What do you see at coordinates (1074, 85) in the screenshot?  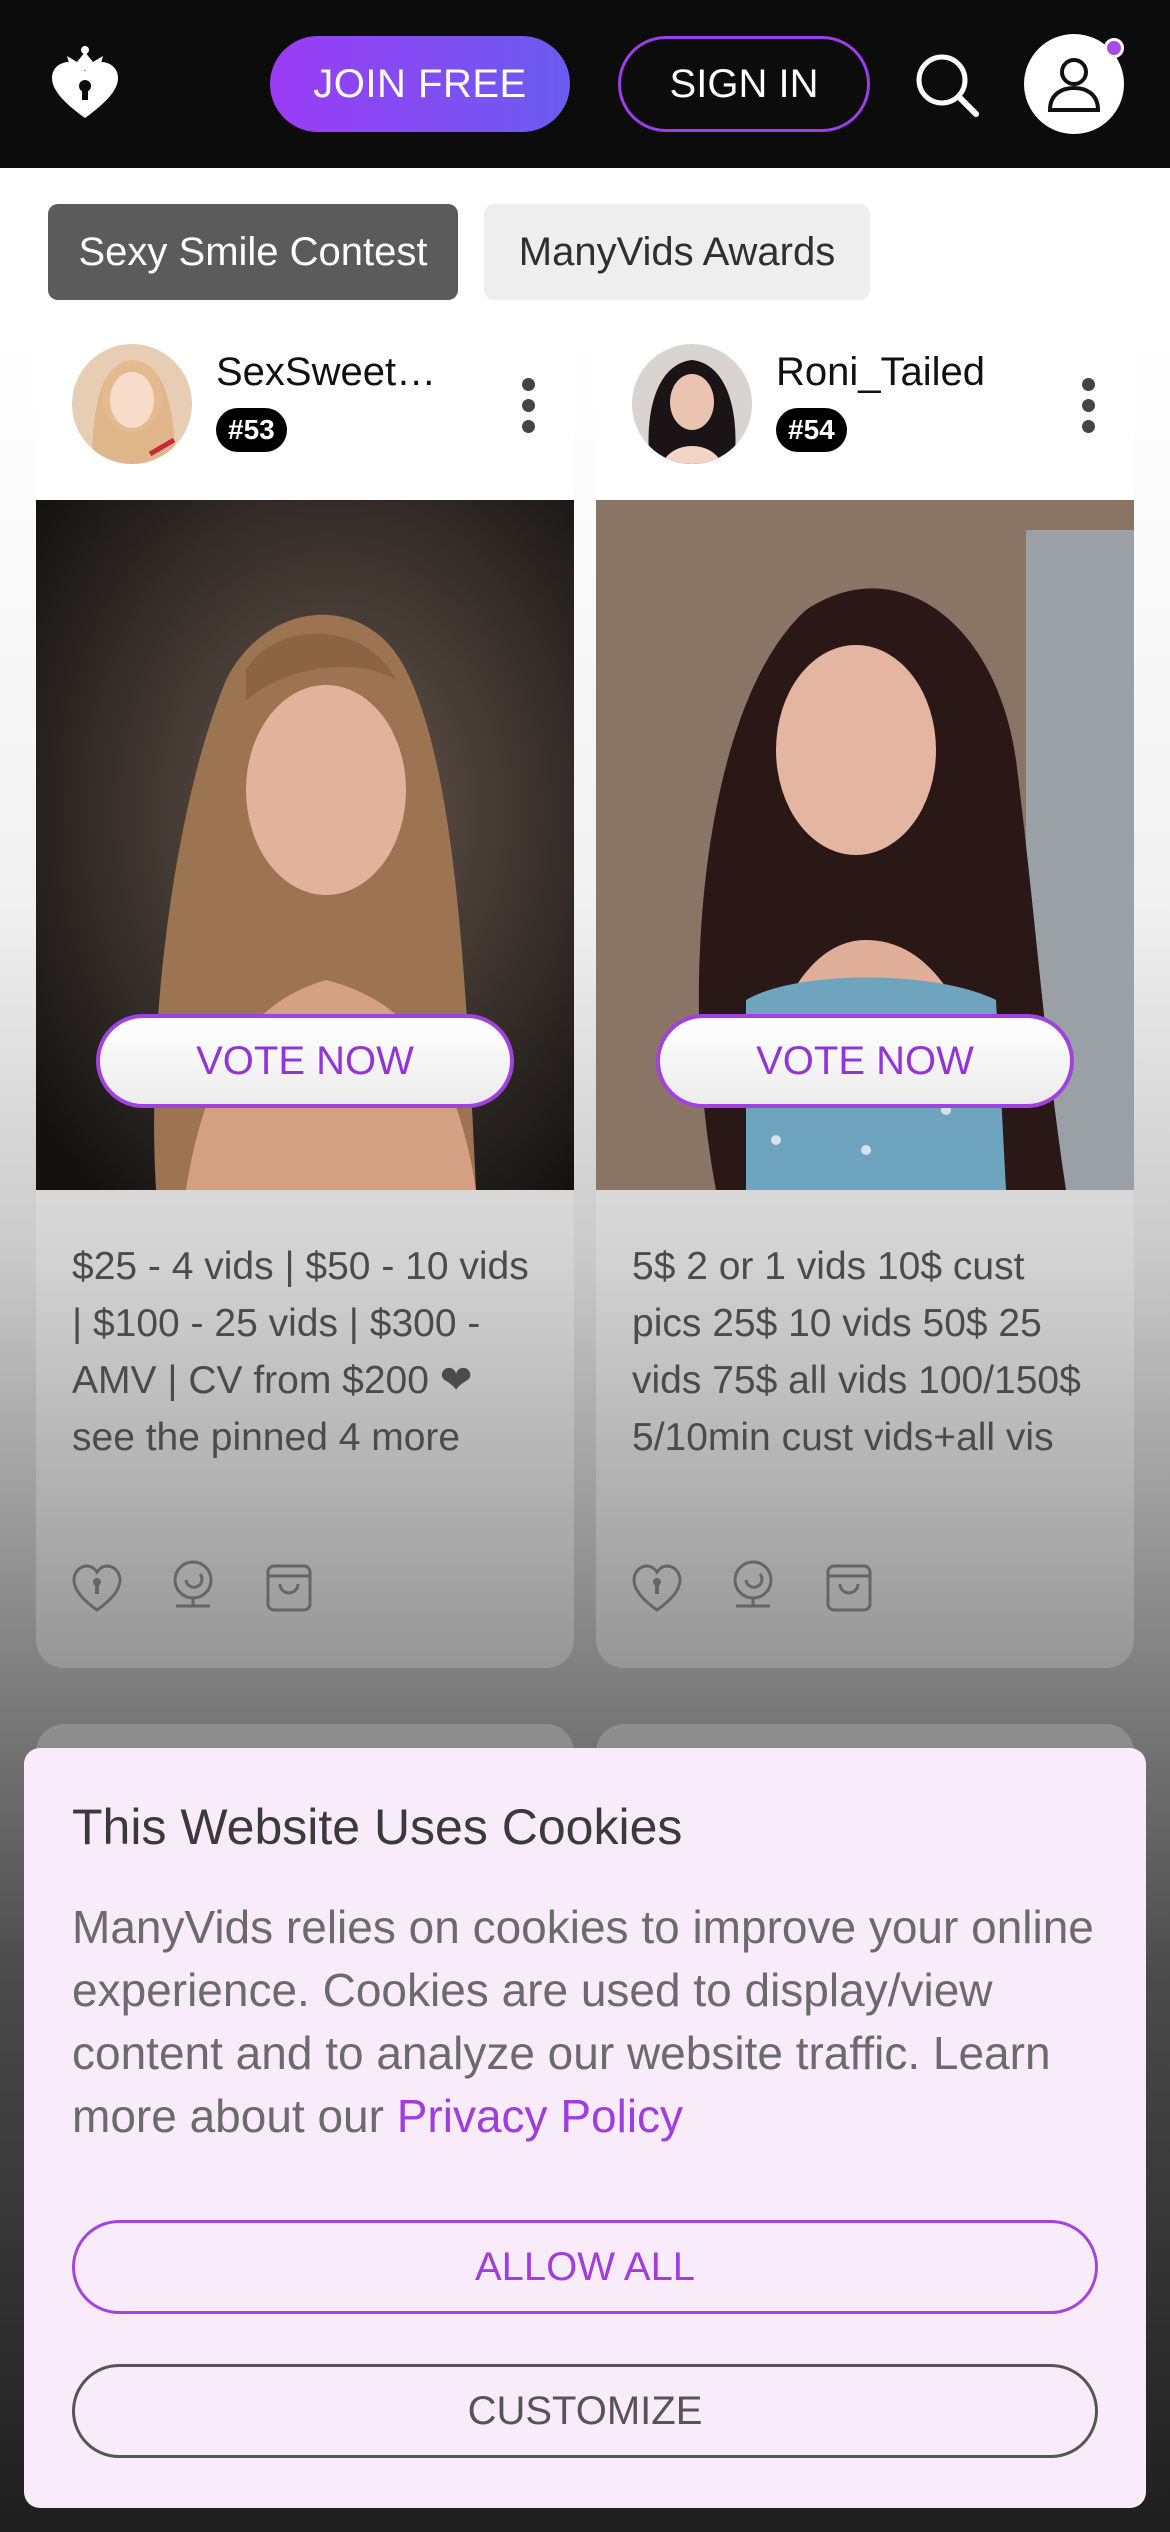 I see `user-icon` at bounding box center [1074, 85].